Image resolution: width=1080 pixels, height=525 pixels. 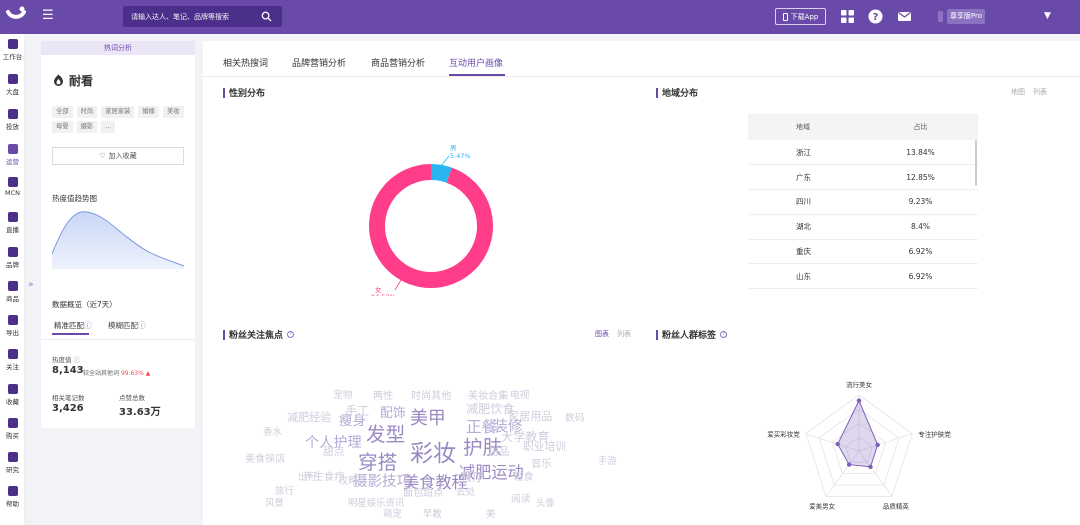 What do you see at coordinates (476, 62) in the screenshot?
I see `tab-user-profile: 互动用户画像` at bounding box center [476, 62].